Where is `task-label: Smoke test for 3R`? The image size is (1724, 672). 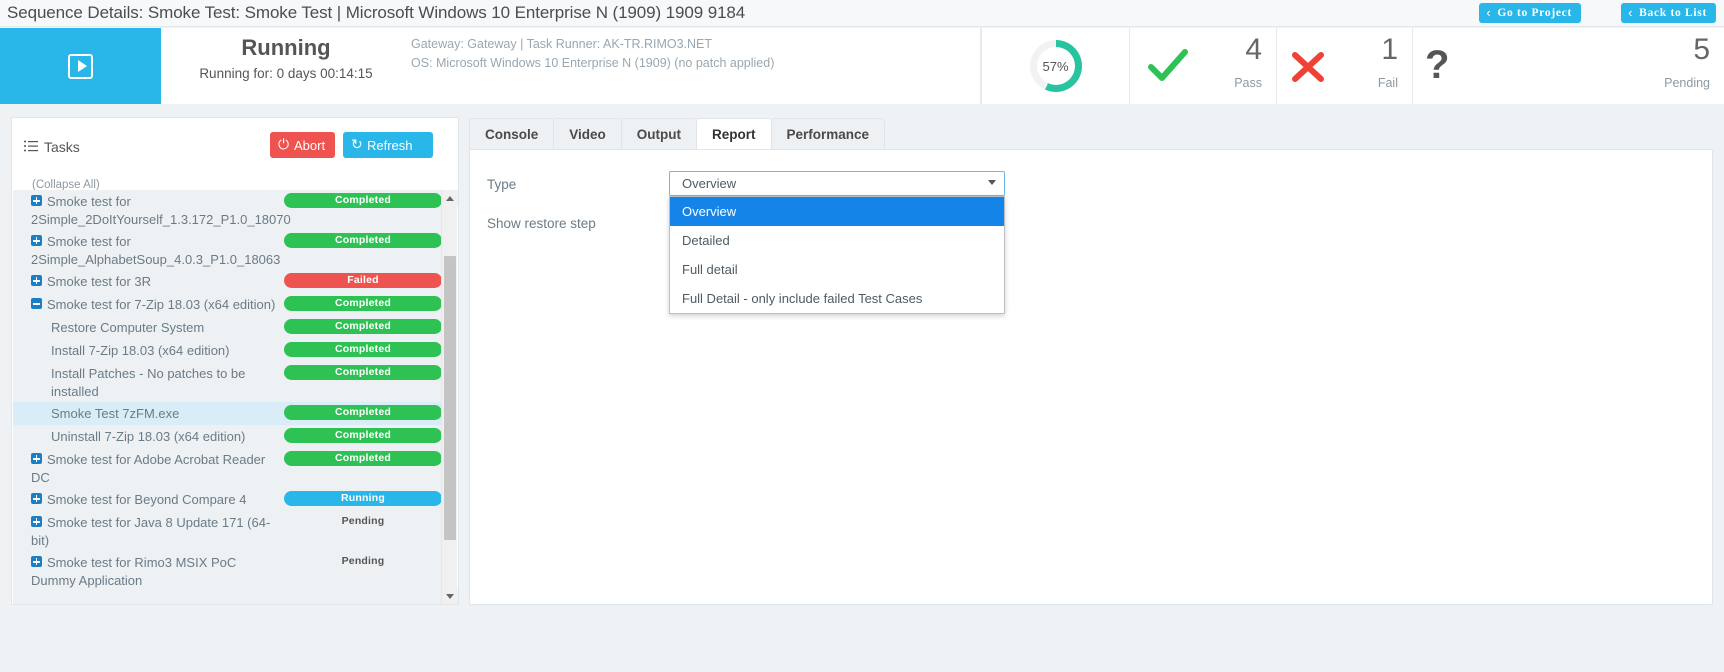 task-label: Smoke test for 3R is located at coordinates (99, 281).